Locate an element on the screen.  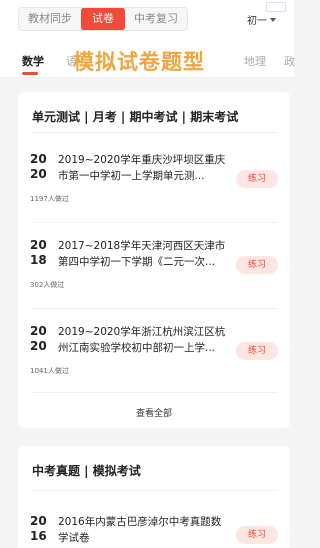
section-heading: 中考真题 | 模拟考试 is located at coordinates (86, 471).